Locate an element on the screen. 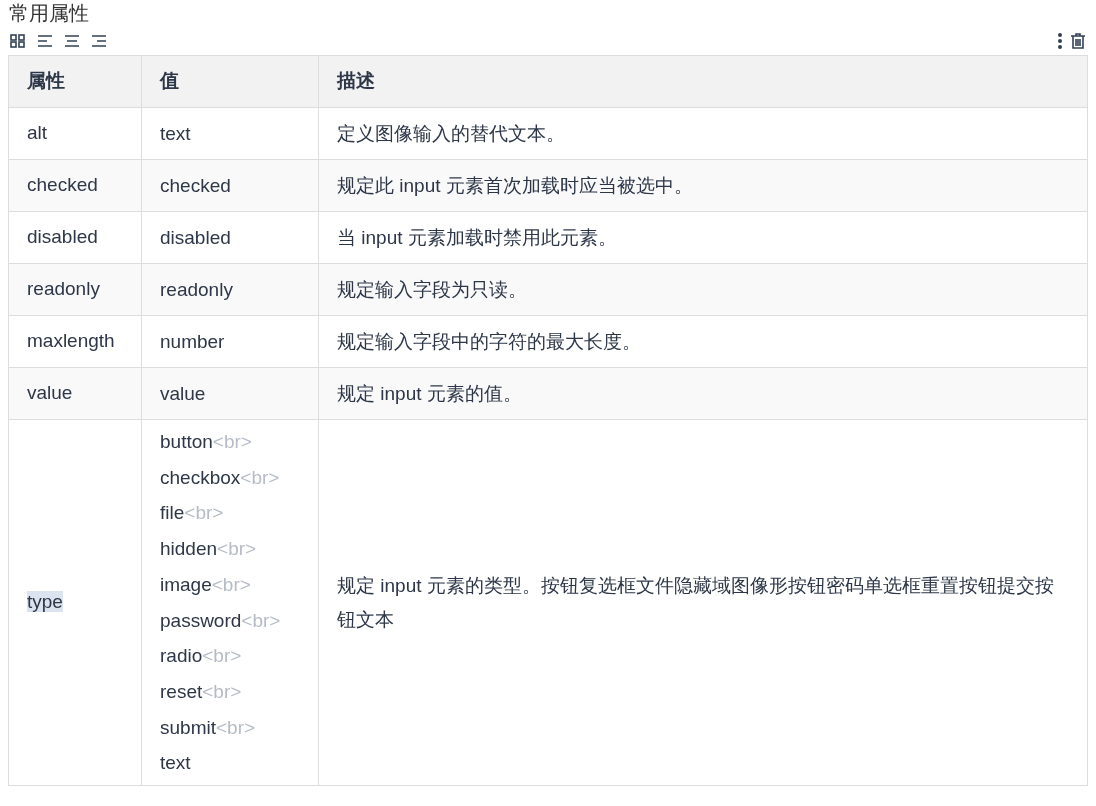 The width and height of the screenshot is (1096, 806). block-title: 常用属性 is located at coordinates (49, 13).